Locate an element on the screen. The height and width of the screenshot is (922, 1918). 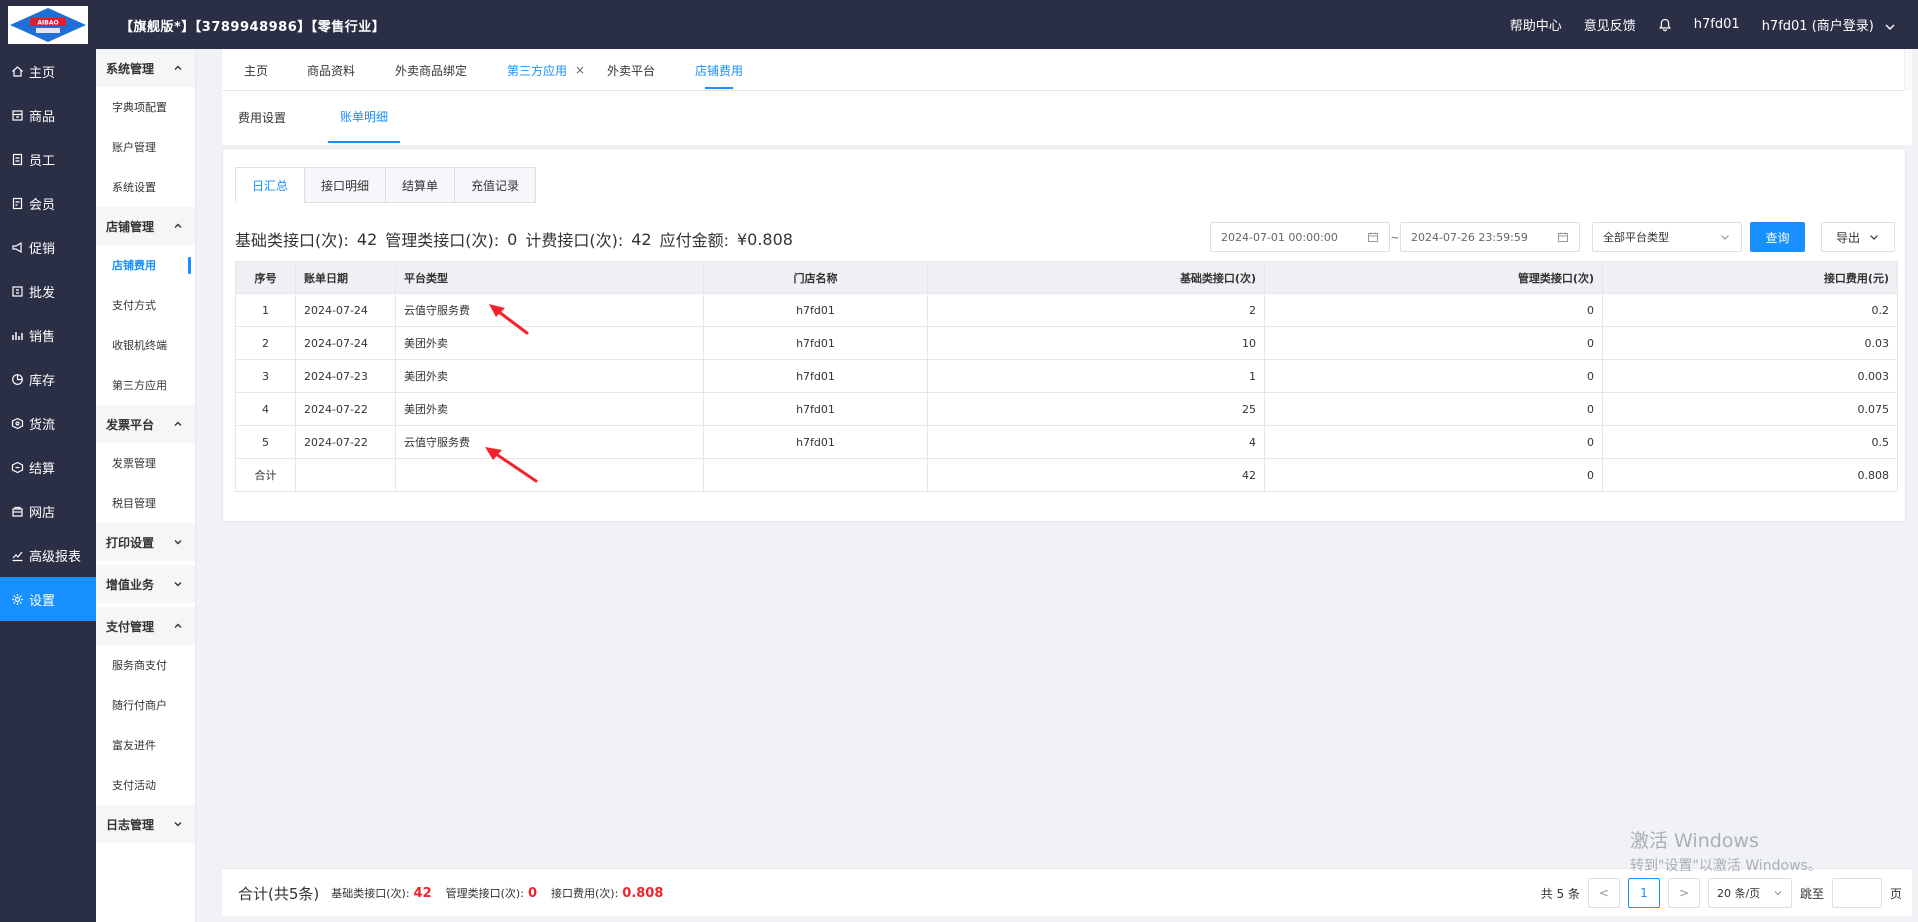
sub-item-dict: 字典项配置 is located at coordinates (145, 107).